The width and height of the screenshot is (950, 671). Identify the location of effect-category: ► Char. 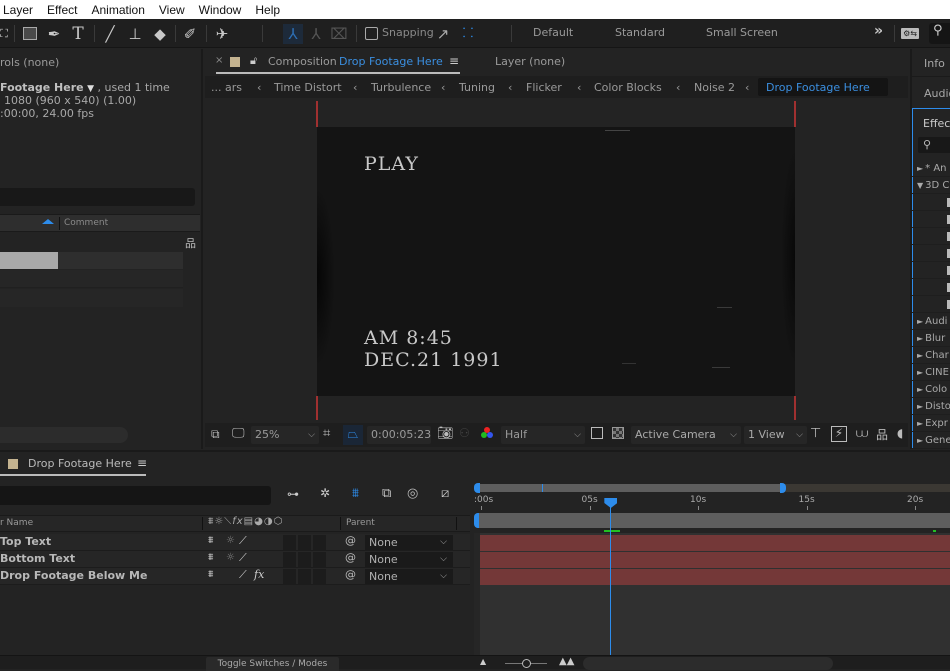
(931, 355).